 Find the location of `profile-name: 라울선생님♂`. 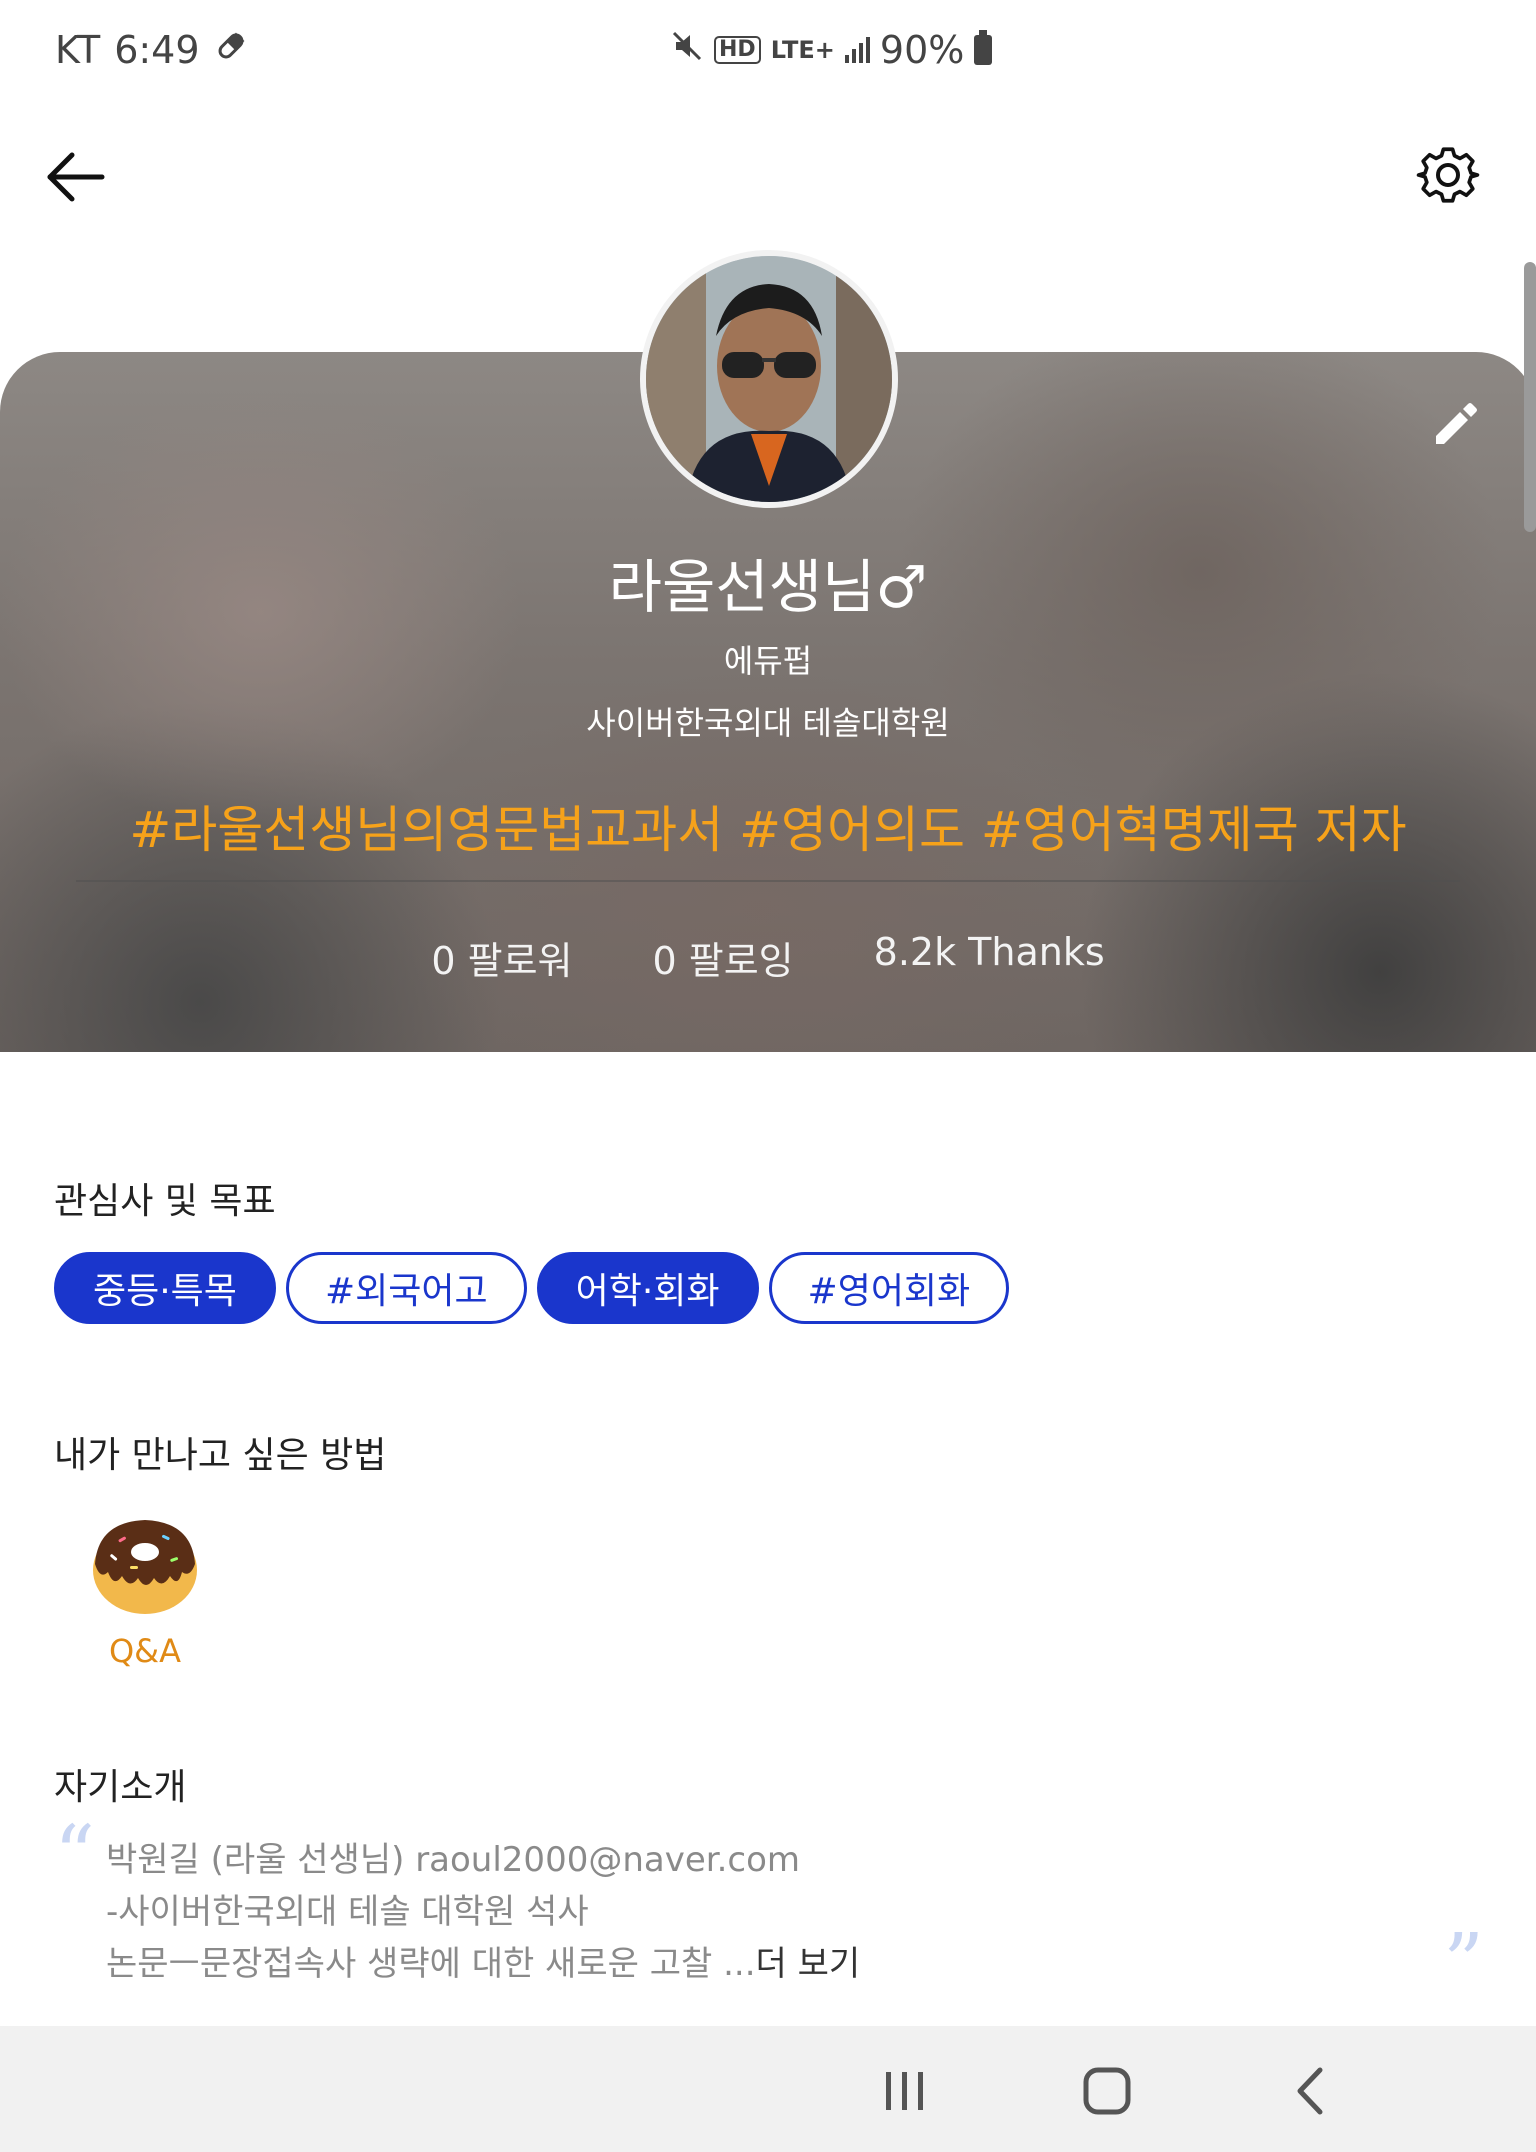

profile-name: 라울선생님♂ is located at coordinates (768, 587).